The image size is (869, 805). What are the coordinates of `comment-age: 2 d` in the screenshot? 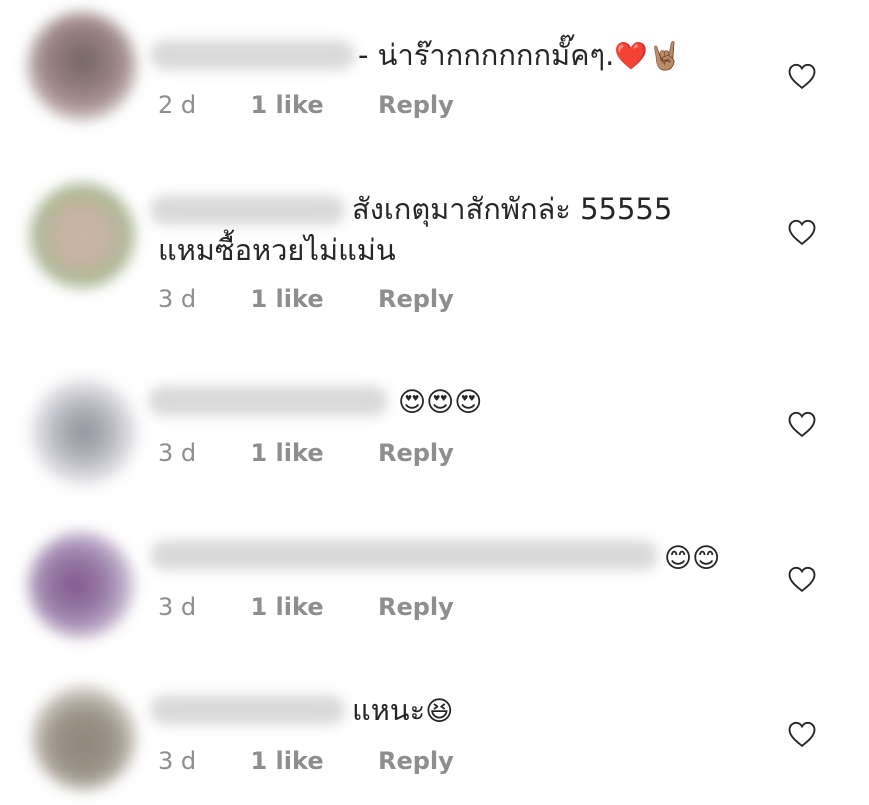 It's located at (177, 105).